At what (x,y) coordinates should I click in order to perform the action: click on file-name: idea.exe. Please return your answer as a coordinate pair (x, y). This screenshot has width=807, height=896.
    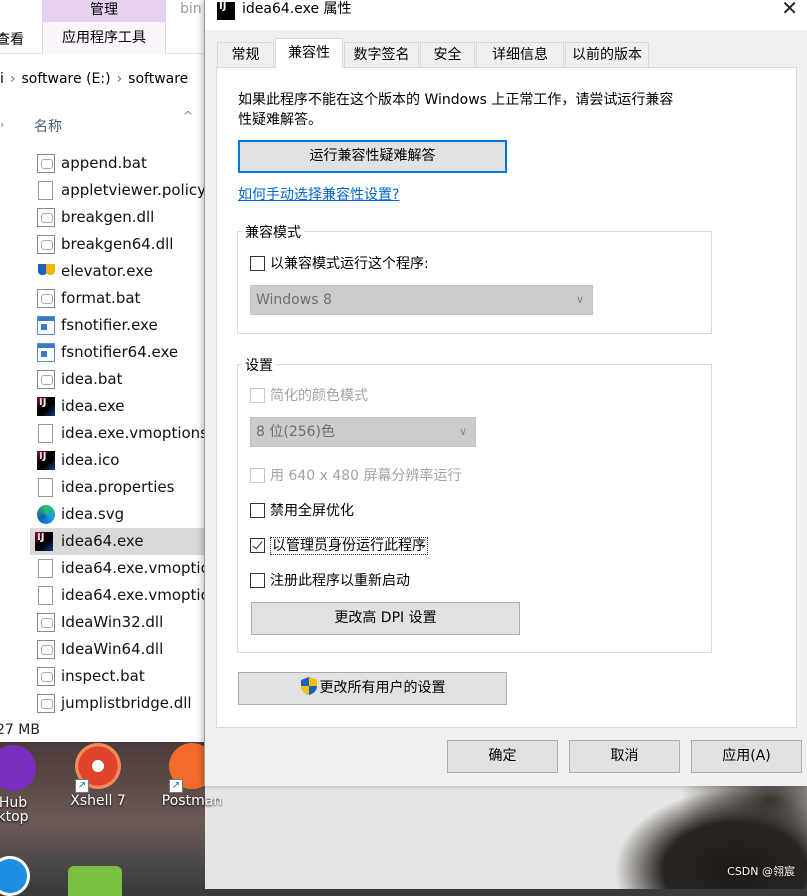
    Looking at the image, I should click on (93, 406).